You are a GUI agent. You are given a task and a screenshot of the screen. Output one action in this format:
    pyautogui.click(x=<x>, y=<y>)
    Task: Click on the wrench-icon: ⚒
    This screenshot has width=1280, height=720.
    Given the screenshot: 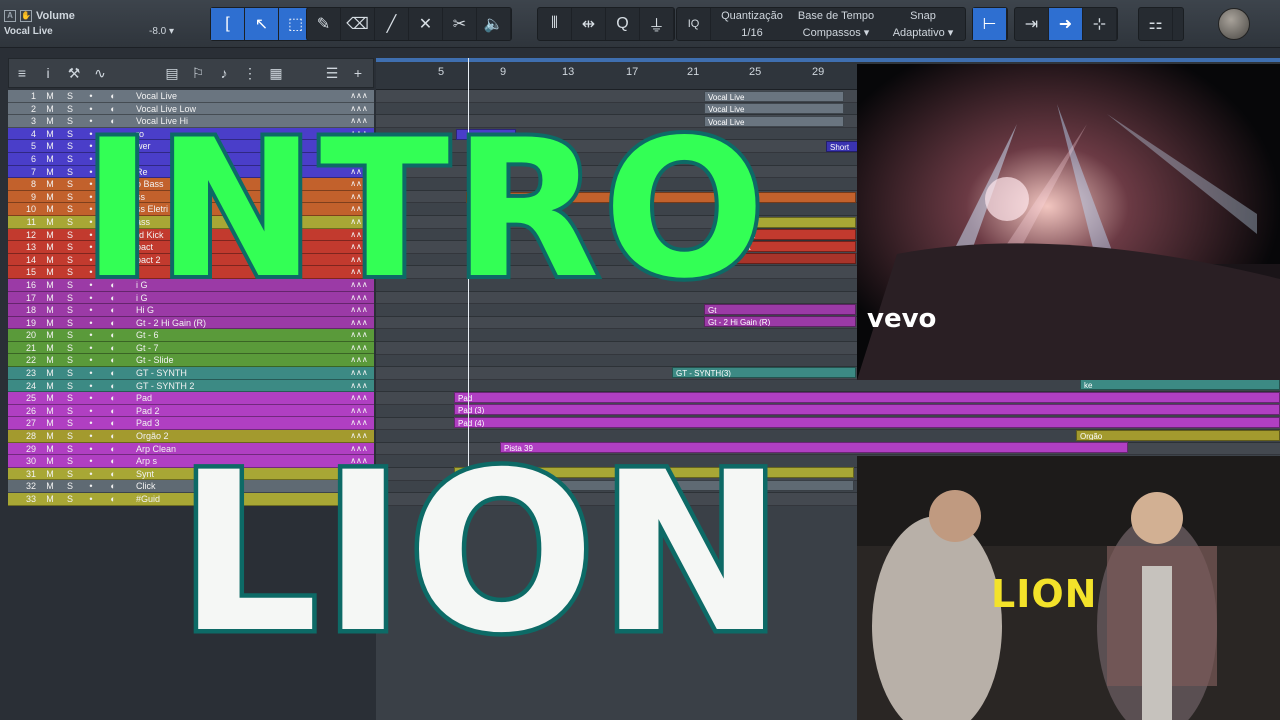 What is the action you would take?
    pyautogui.click(x=74, y=73)
    